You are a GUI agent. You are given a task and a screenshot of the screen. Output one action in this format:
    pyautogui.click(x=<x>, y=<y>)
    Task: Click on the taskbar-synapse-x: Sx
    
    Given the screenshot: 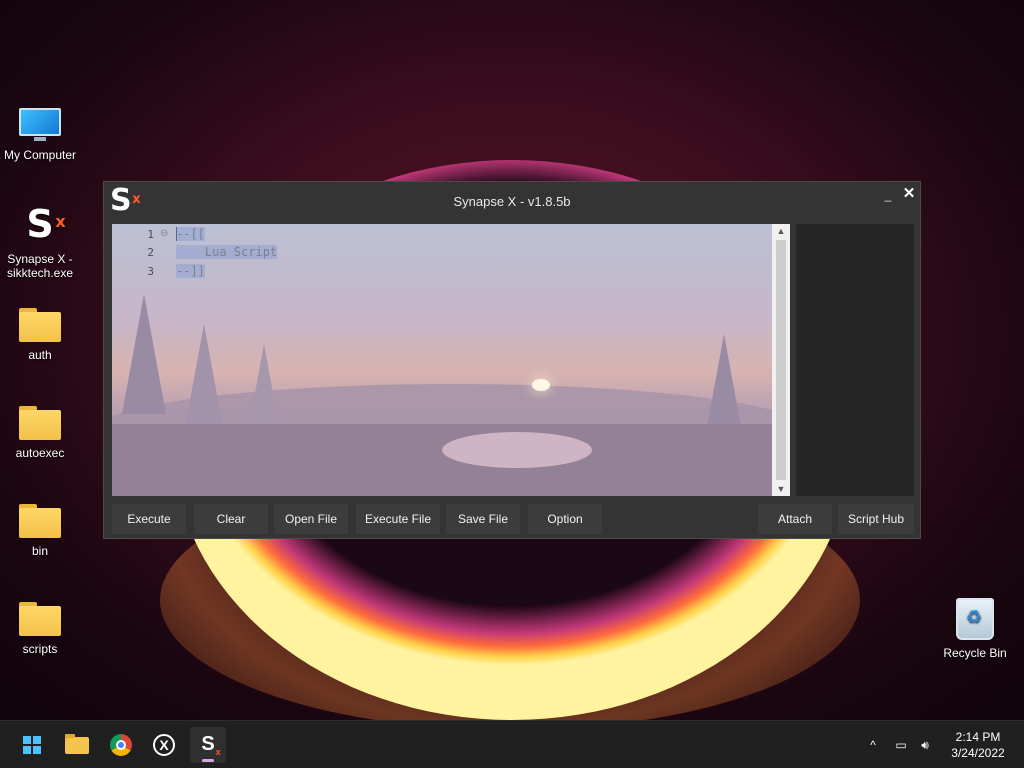 What is the action you would take?
    pyautogui.click(x=208, y=745)
    